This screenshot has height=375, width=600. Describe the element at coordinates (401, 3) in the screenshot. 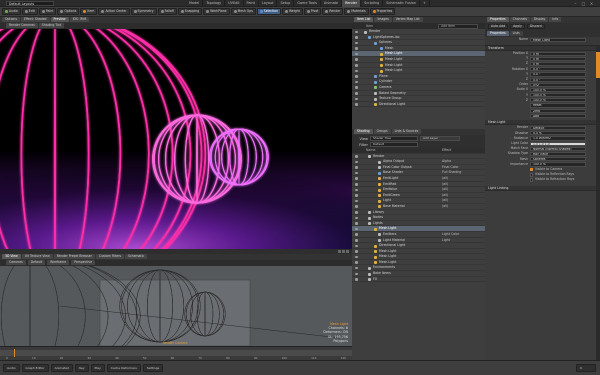

I see `layout-tab-schematic-fusion: Schematic Fusion` at that location.